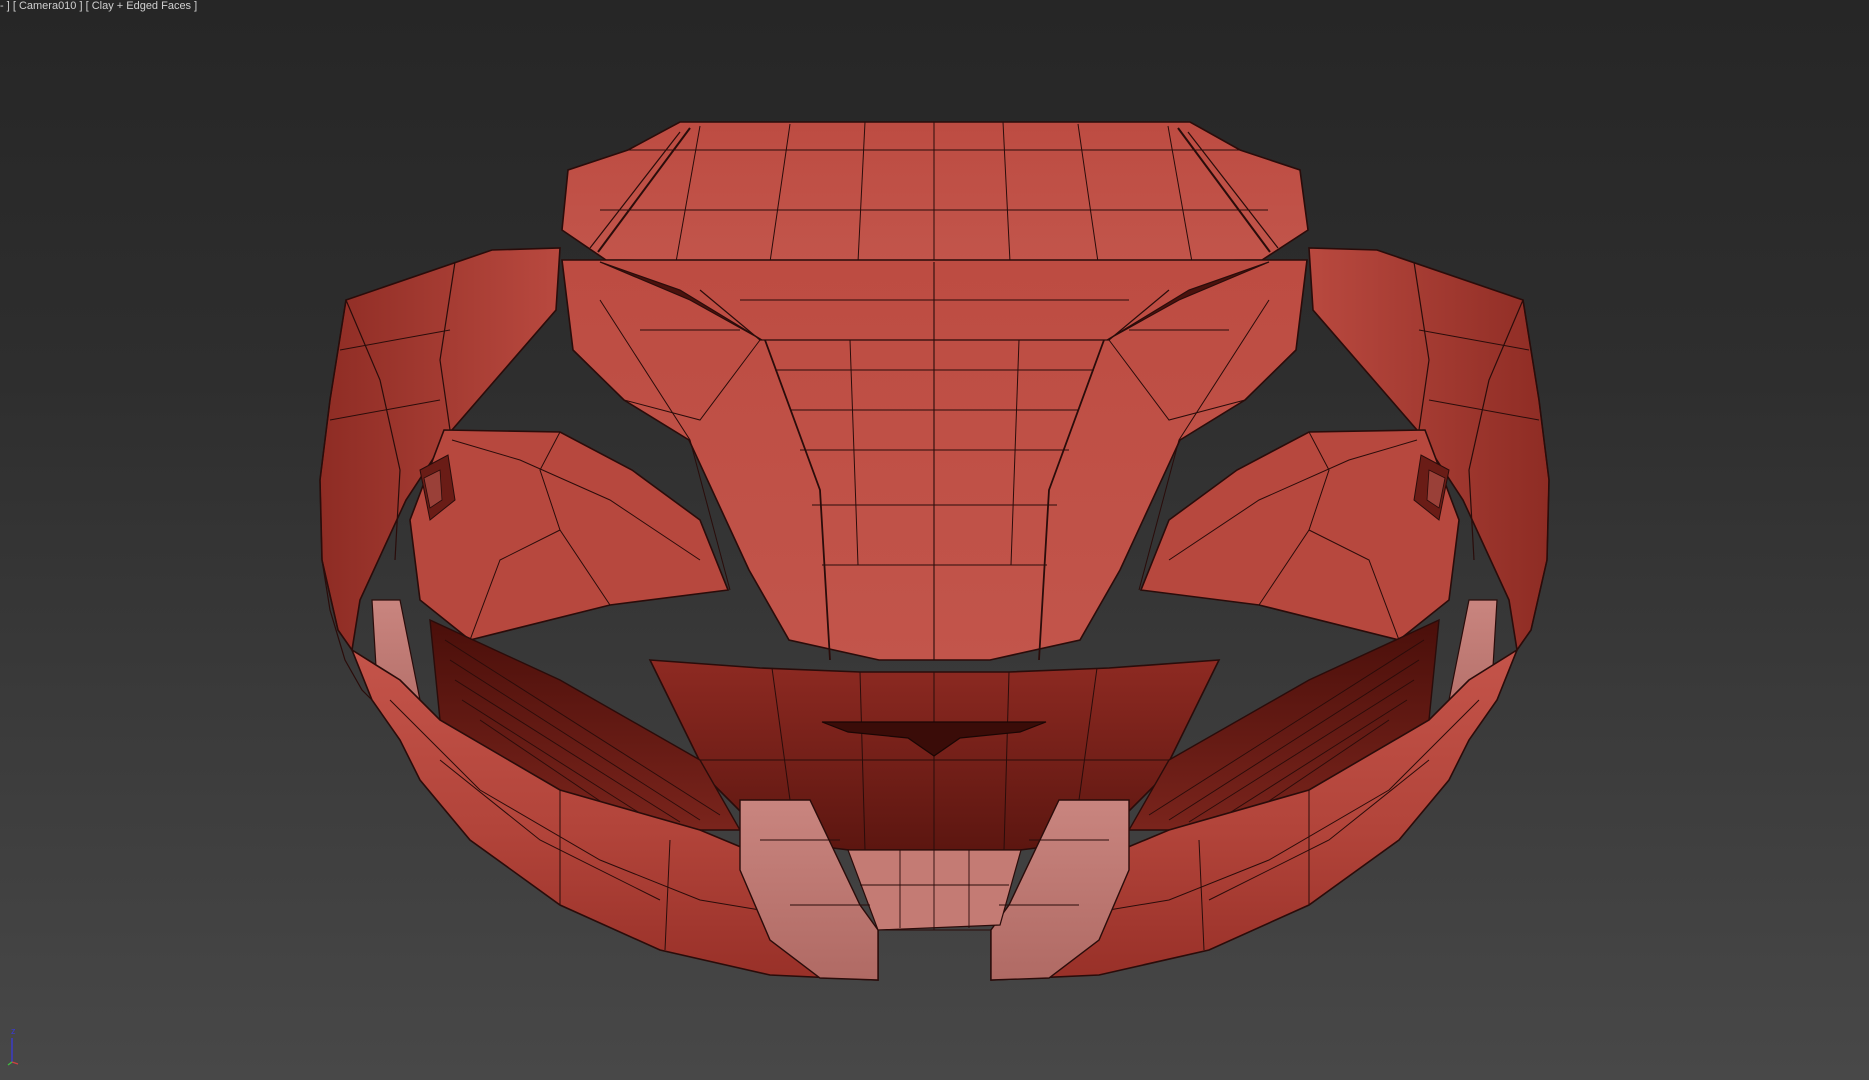  Describe the element at coordinates (13, 1031) in the screenshot. I see `z-axis-label: z` at that location.